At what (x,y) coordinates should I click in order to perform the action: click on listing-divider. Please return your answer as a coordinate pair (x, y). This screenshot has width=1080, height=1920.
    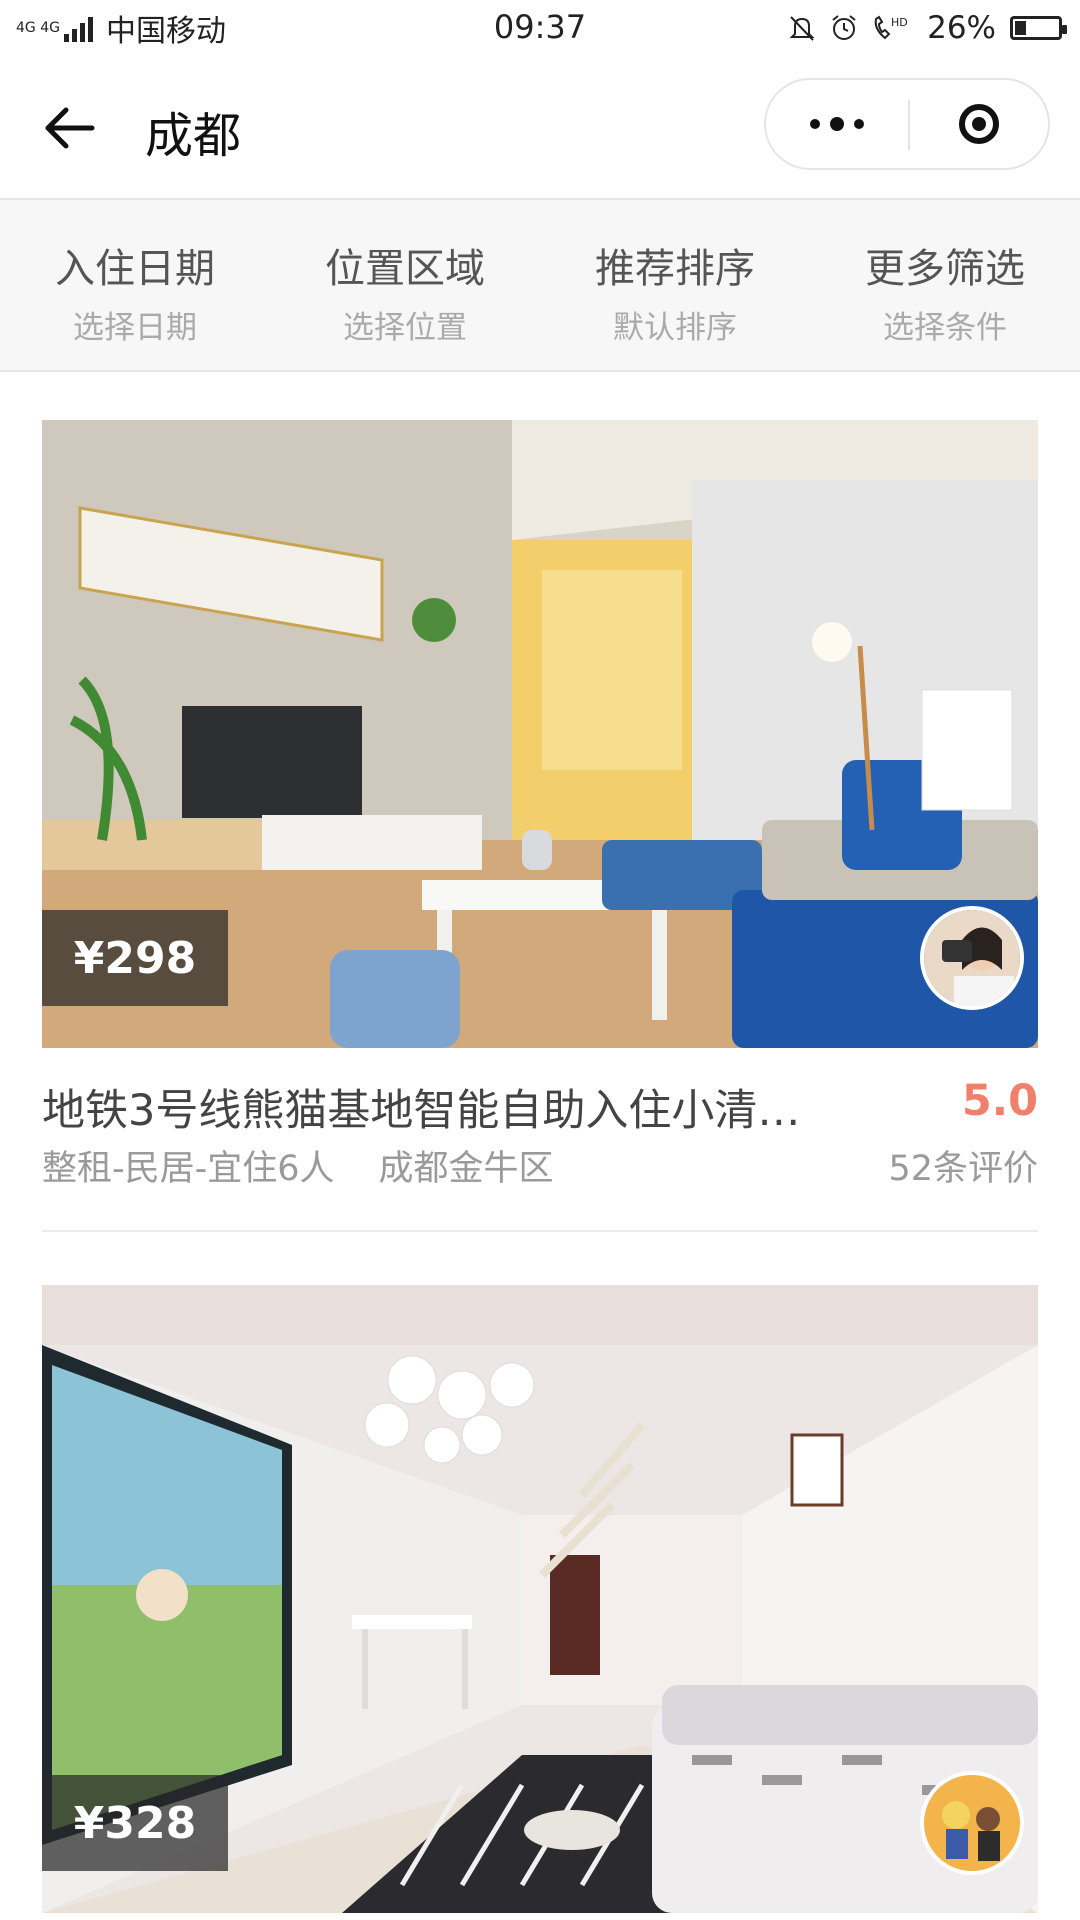
    Looking at the image, I should click on (540, 1231).